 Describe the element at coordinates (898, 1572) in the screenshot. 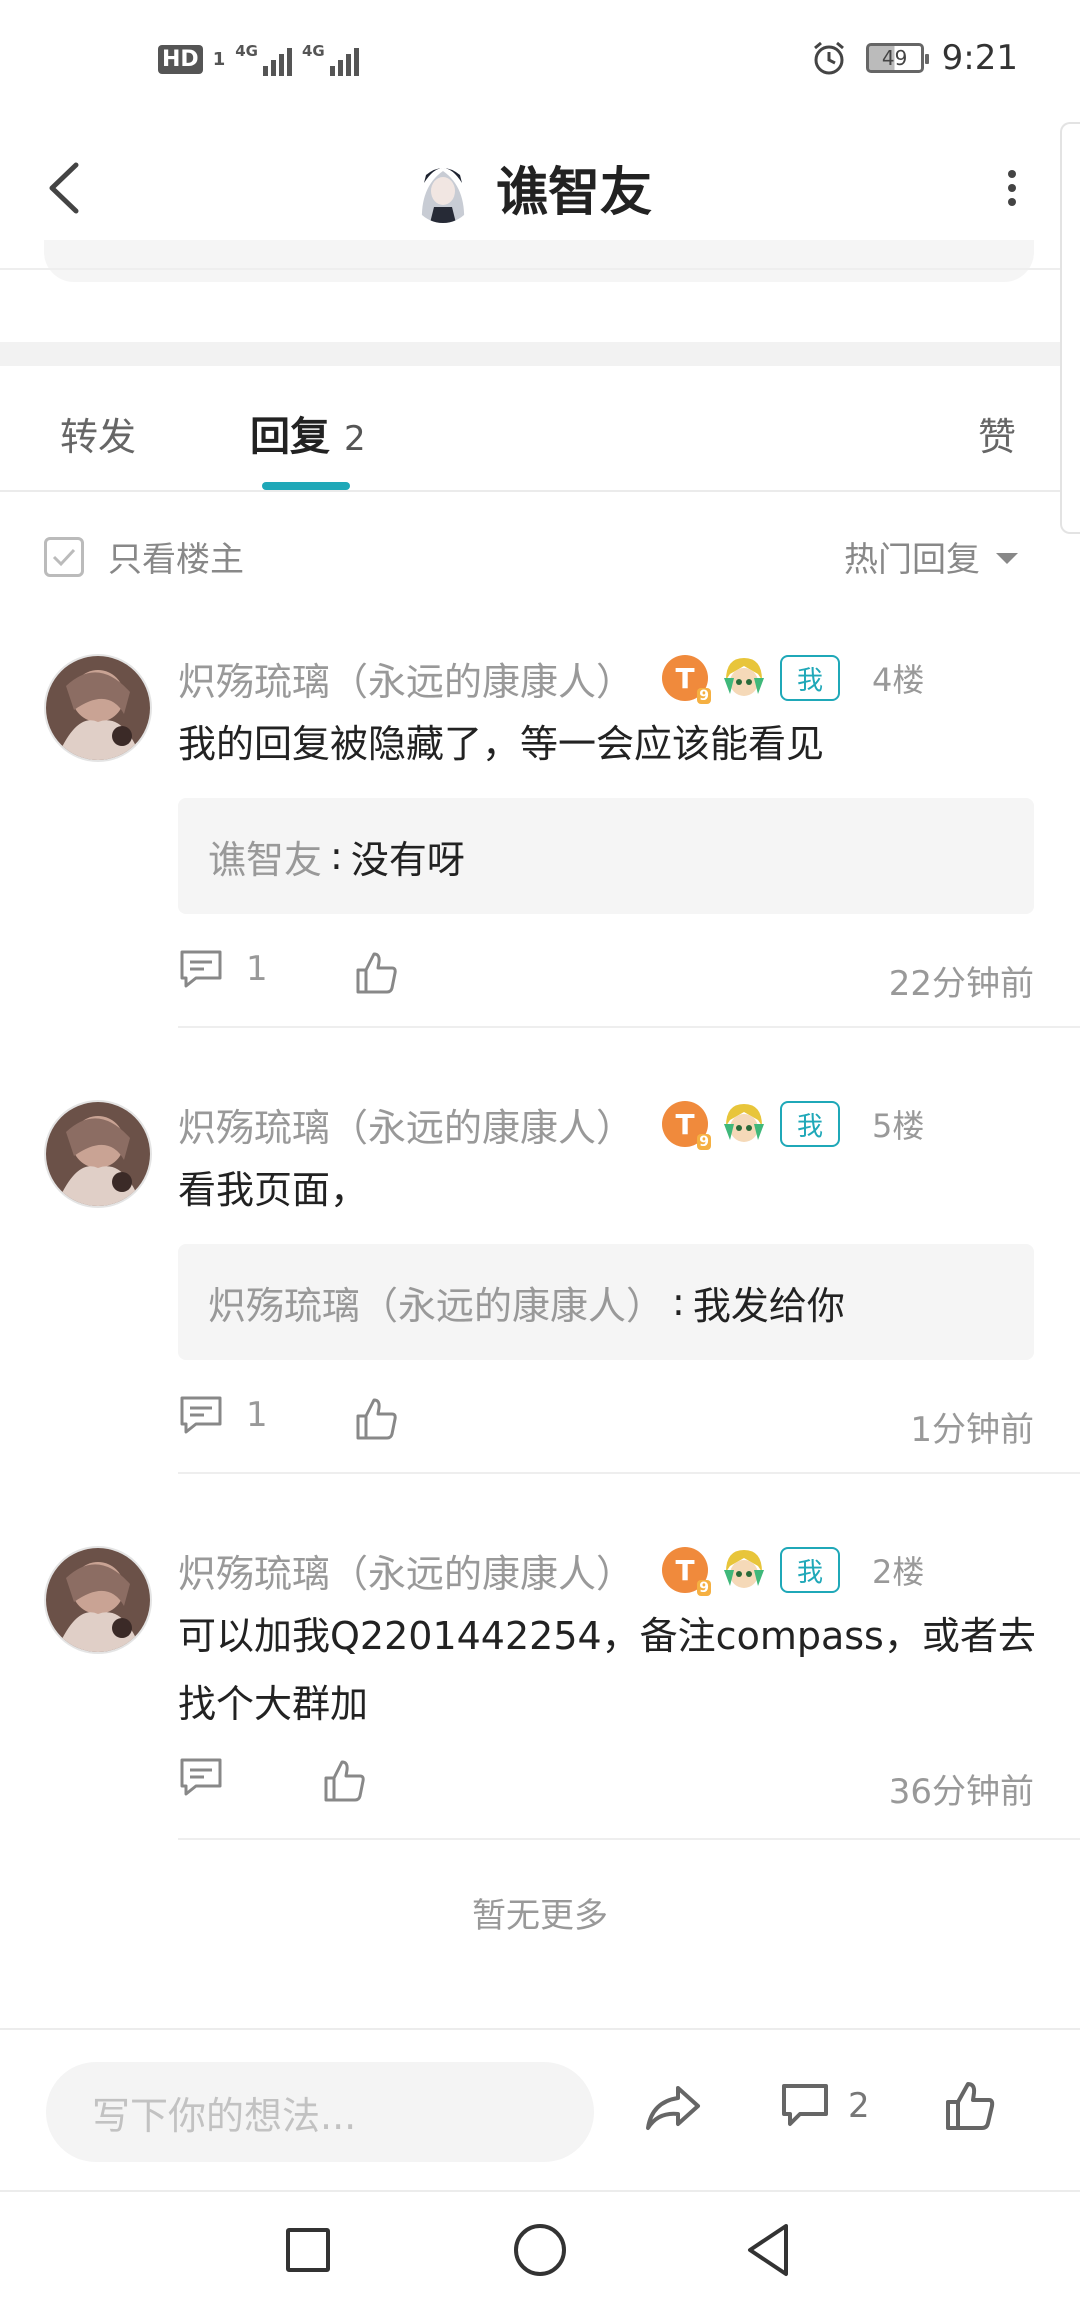

I see `floor-number: 2楼` at that location.